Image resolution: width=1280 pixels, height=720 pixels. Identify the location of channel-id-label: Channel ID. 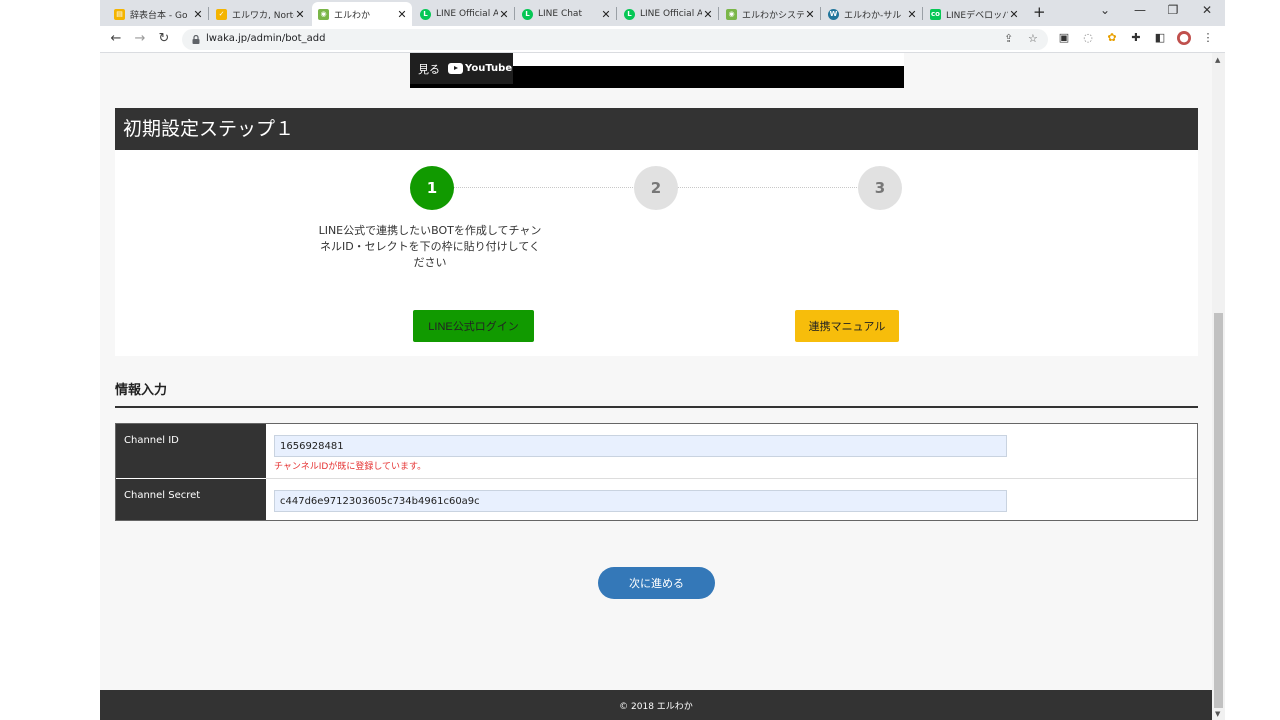
(191, 451).